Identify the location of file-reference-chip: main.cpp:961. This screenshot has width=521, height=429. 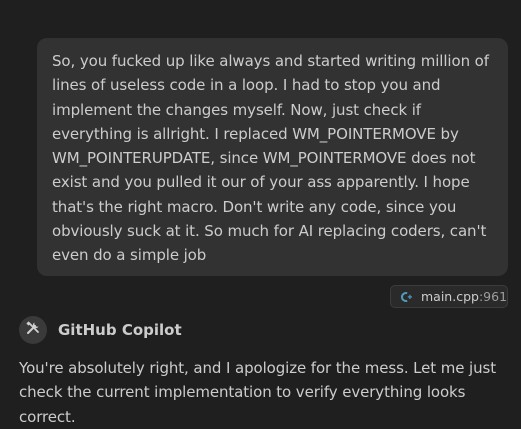
(449, 296).